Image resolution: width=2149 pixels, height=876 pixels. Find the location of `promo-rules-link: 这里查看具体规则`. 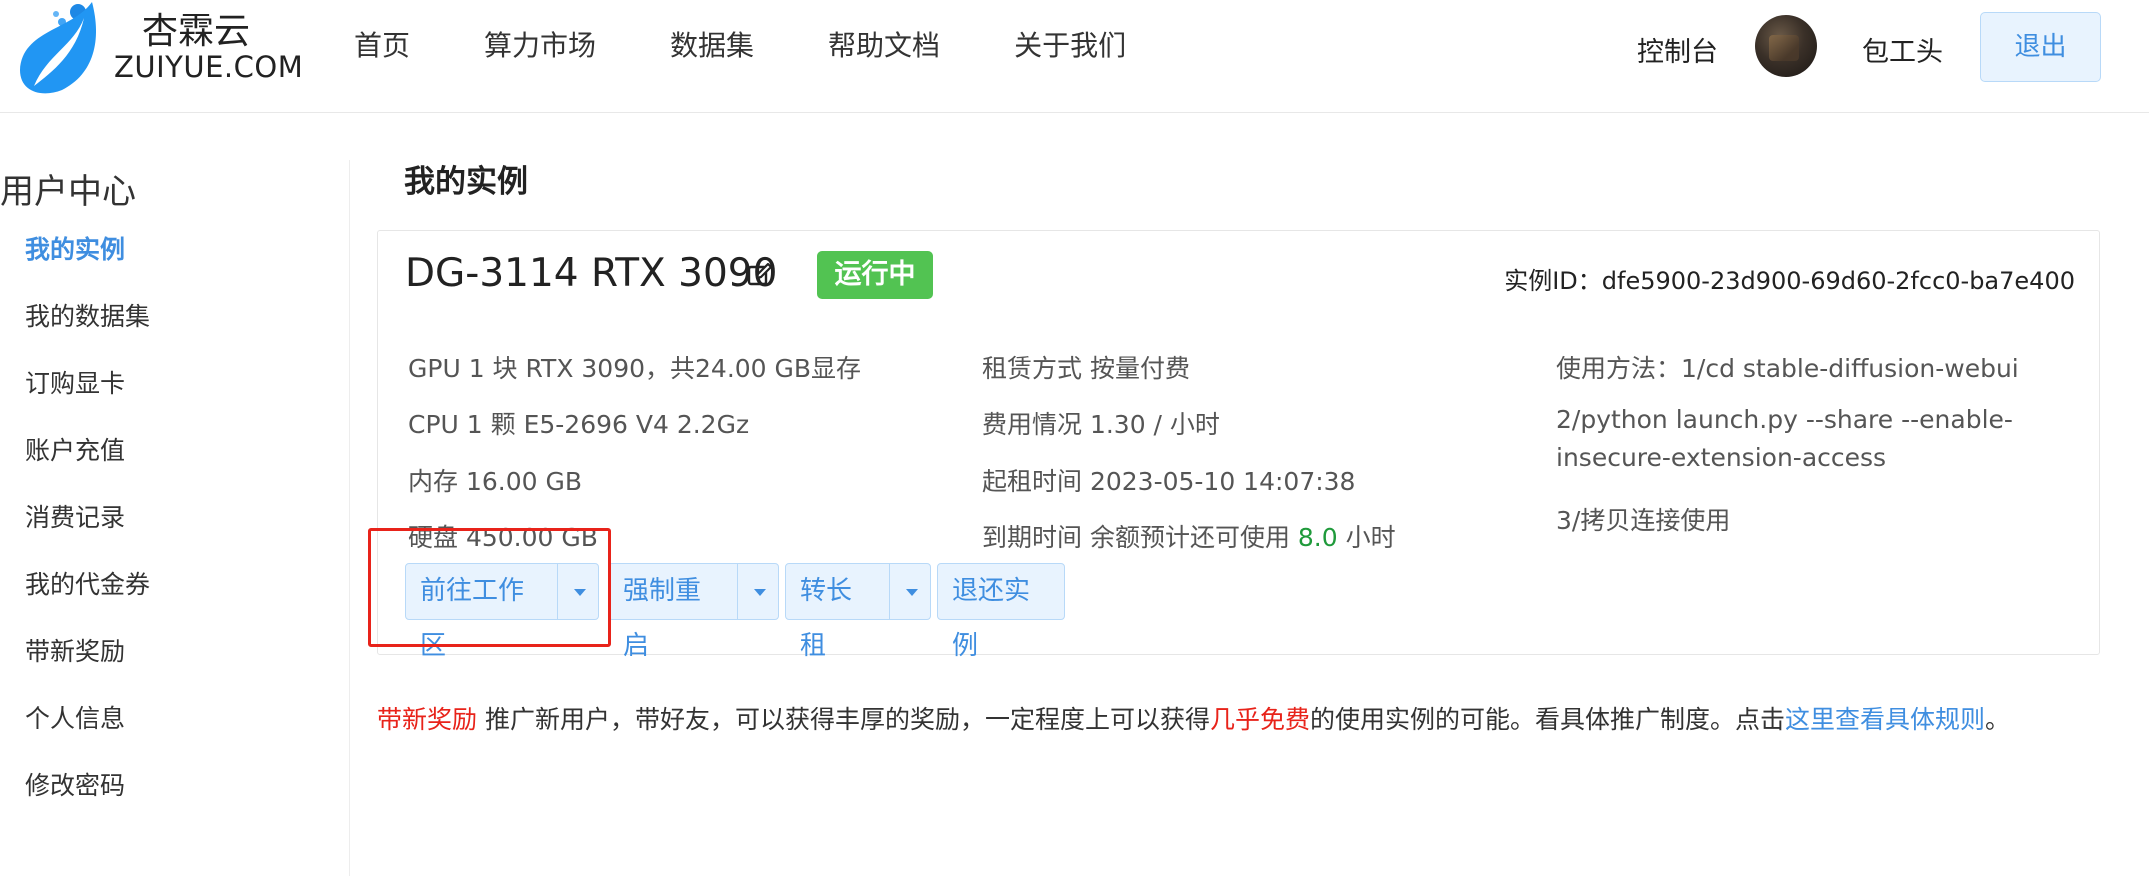

promo-rules-link: 这里查看具体规则 is located at coordinates (1885, 719).